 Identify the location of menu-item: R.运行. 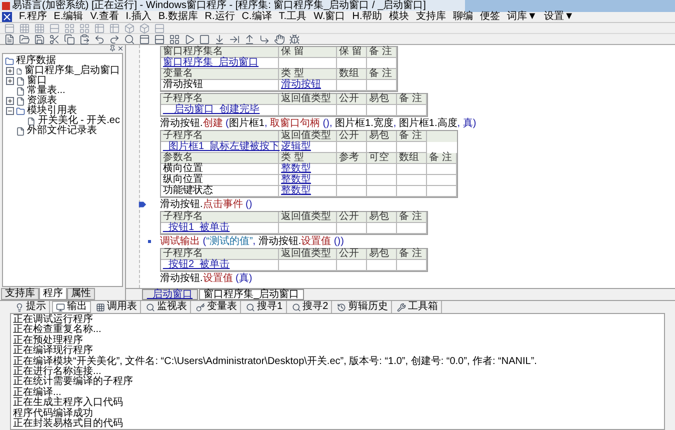
(219, 16).